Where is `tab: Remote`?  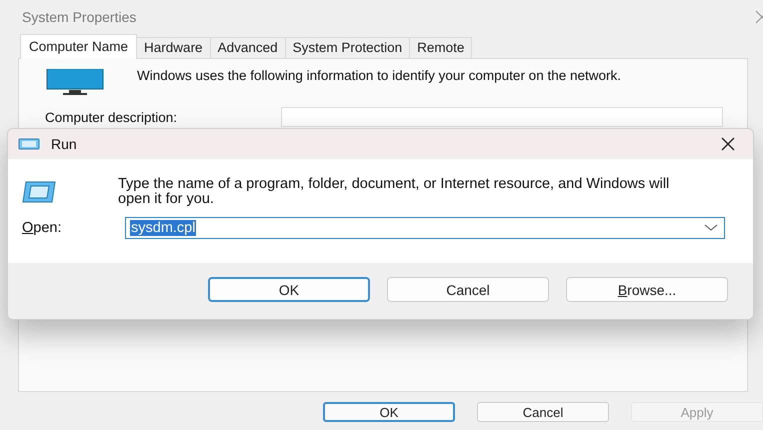
tab: Remote is located at coordinates (440, 47).